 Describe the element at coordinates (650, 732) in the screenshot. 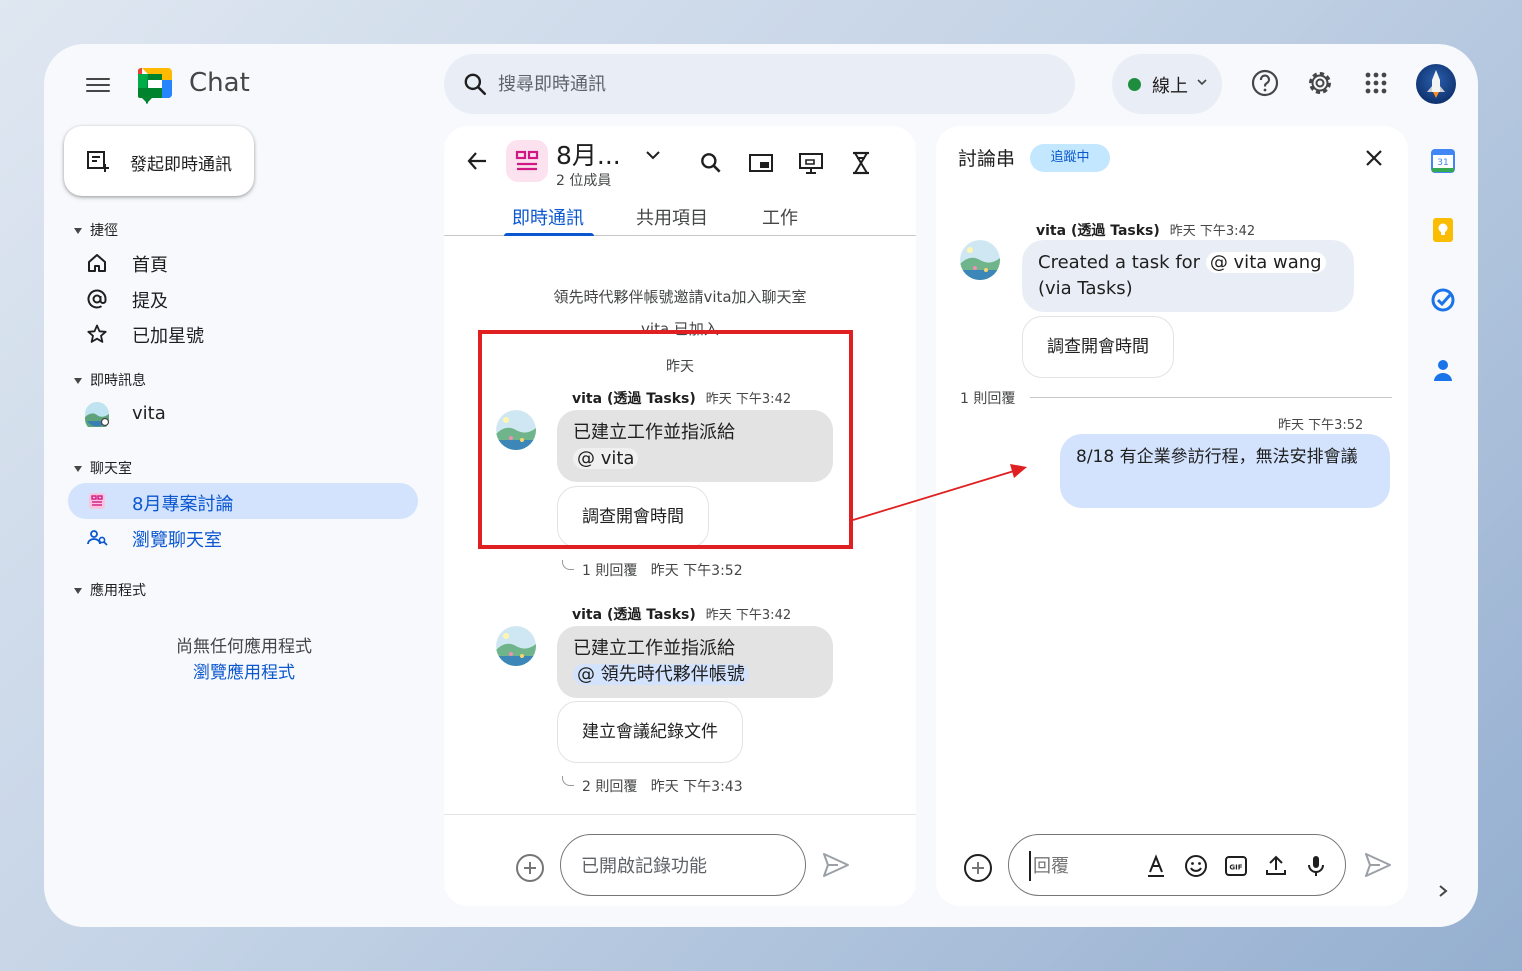

I see `task-chip: 建立會議紀錄文件` at that location.